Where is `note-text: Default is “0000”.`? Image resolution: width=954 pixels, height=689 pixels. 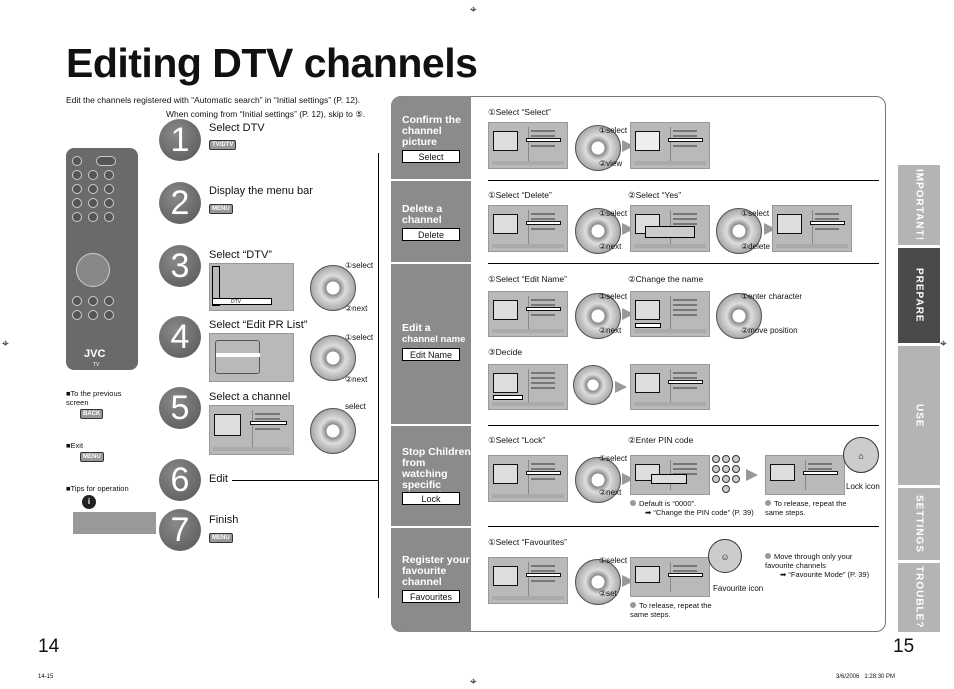
note-text: Default is “0000”. is located at coordinates (668, 503).